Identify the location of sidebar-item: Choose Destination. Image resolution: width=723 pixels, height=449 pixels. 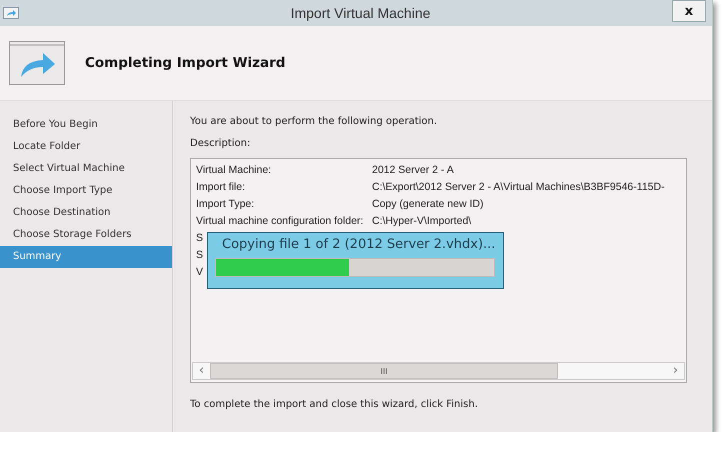
(86, 213).